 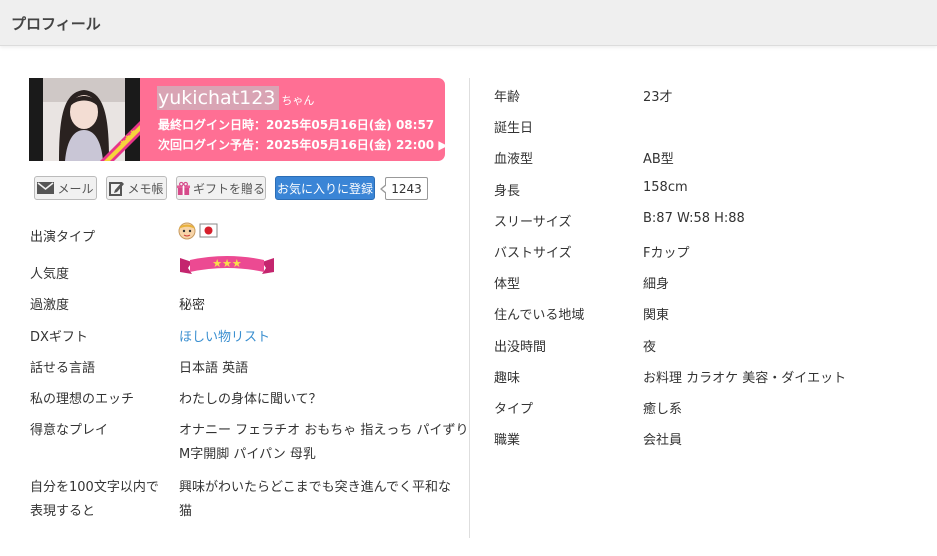 I want to click on username: yukichat123, so click(x=218, y=98).